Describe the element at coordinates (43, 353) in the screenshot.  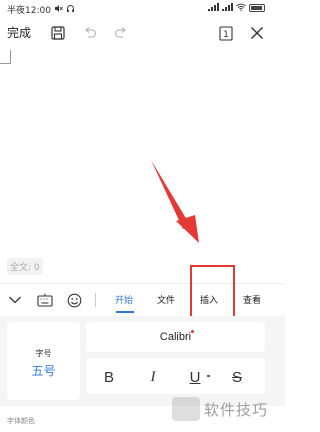
I see `font-size-label: 字号` at that location.